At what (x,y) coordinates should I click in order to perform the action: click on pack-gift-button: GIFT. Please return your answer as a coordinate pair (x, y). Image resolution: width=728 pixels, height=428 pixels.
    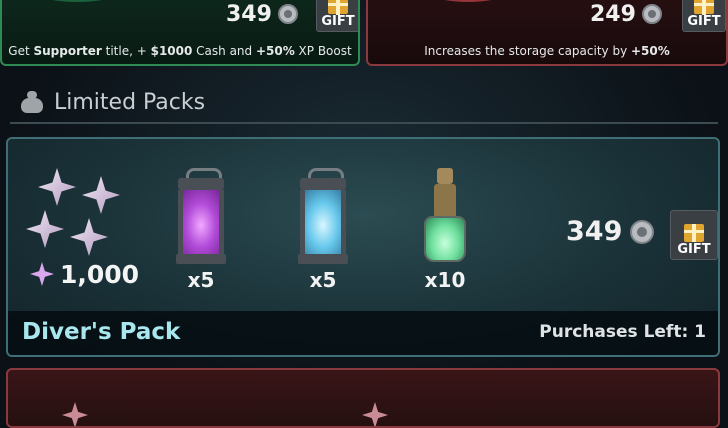
    Looking at the image, I should click on (694, 235).